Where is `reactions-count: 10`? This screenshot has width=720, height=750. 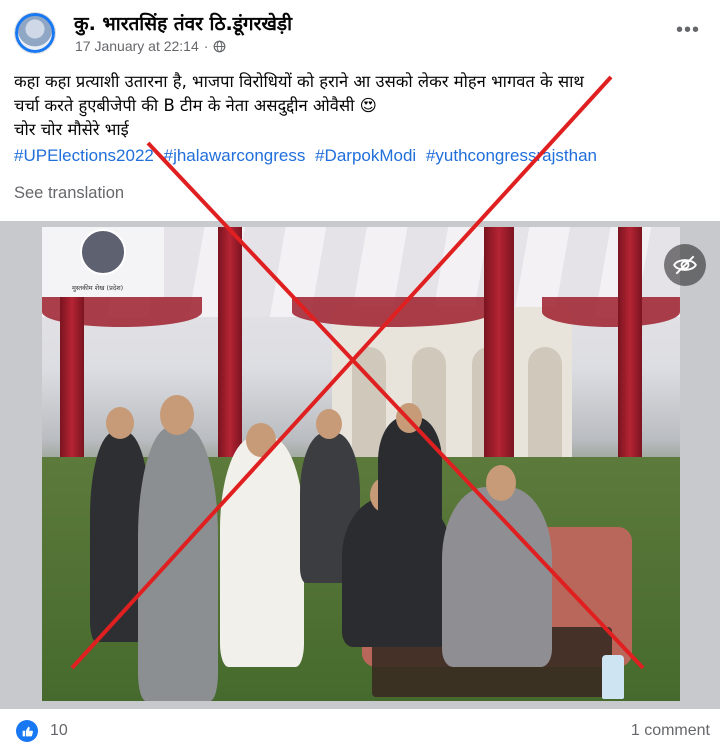 reactions-count: 10 is located at coordinates (59, 731).